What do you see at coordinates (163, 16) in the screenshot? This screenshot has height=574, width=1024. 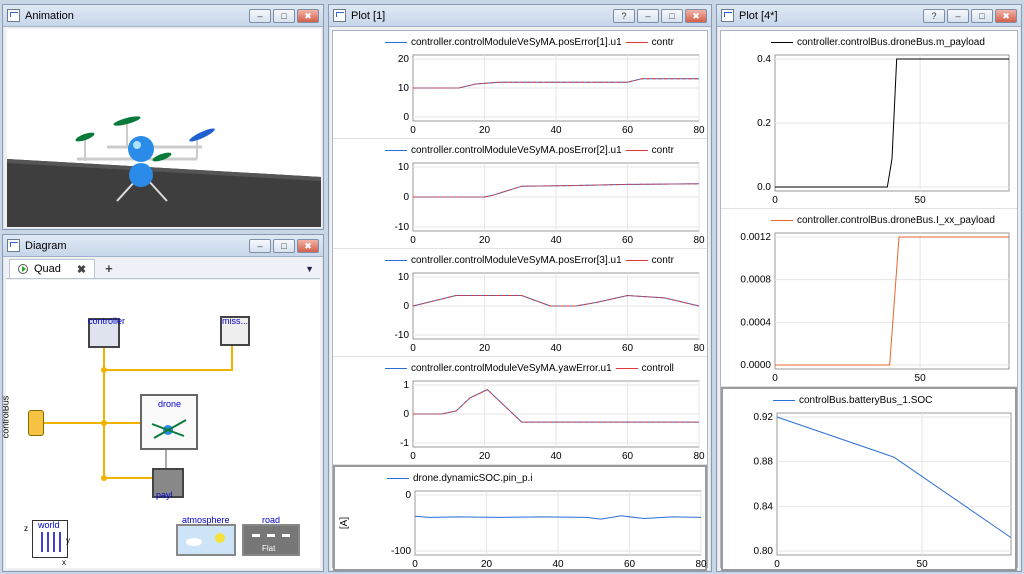 I see `animation-titlebar: Animation ‒ □ ✖` at bounding box center [163, 16].